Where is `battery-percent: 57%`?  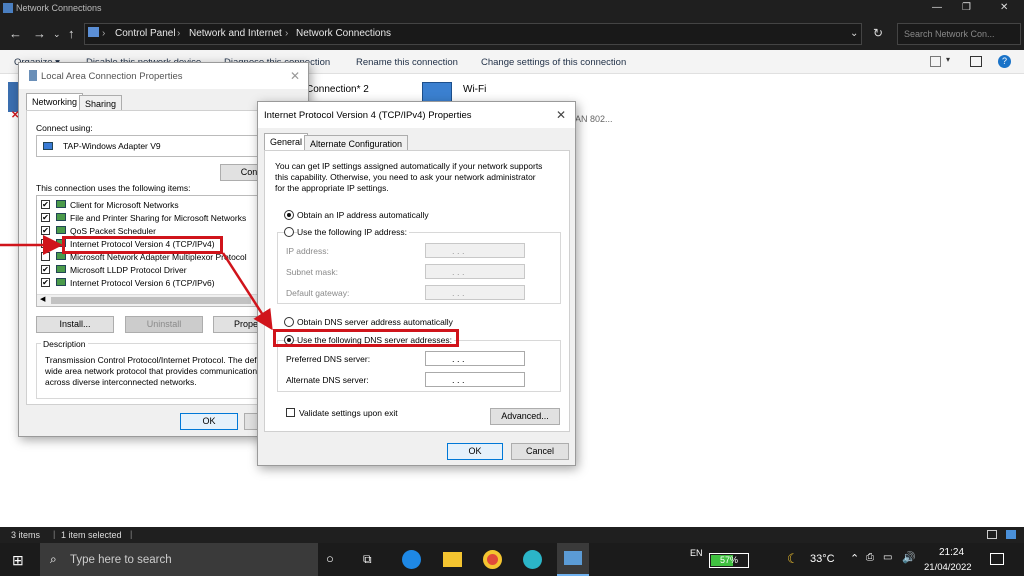 battery-percent: 57% is located at coordinates (729, 560).